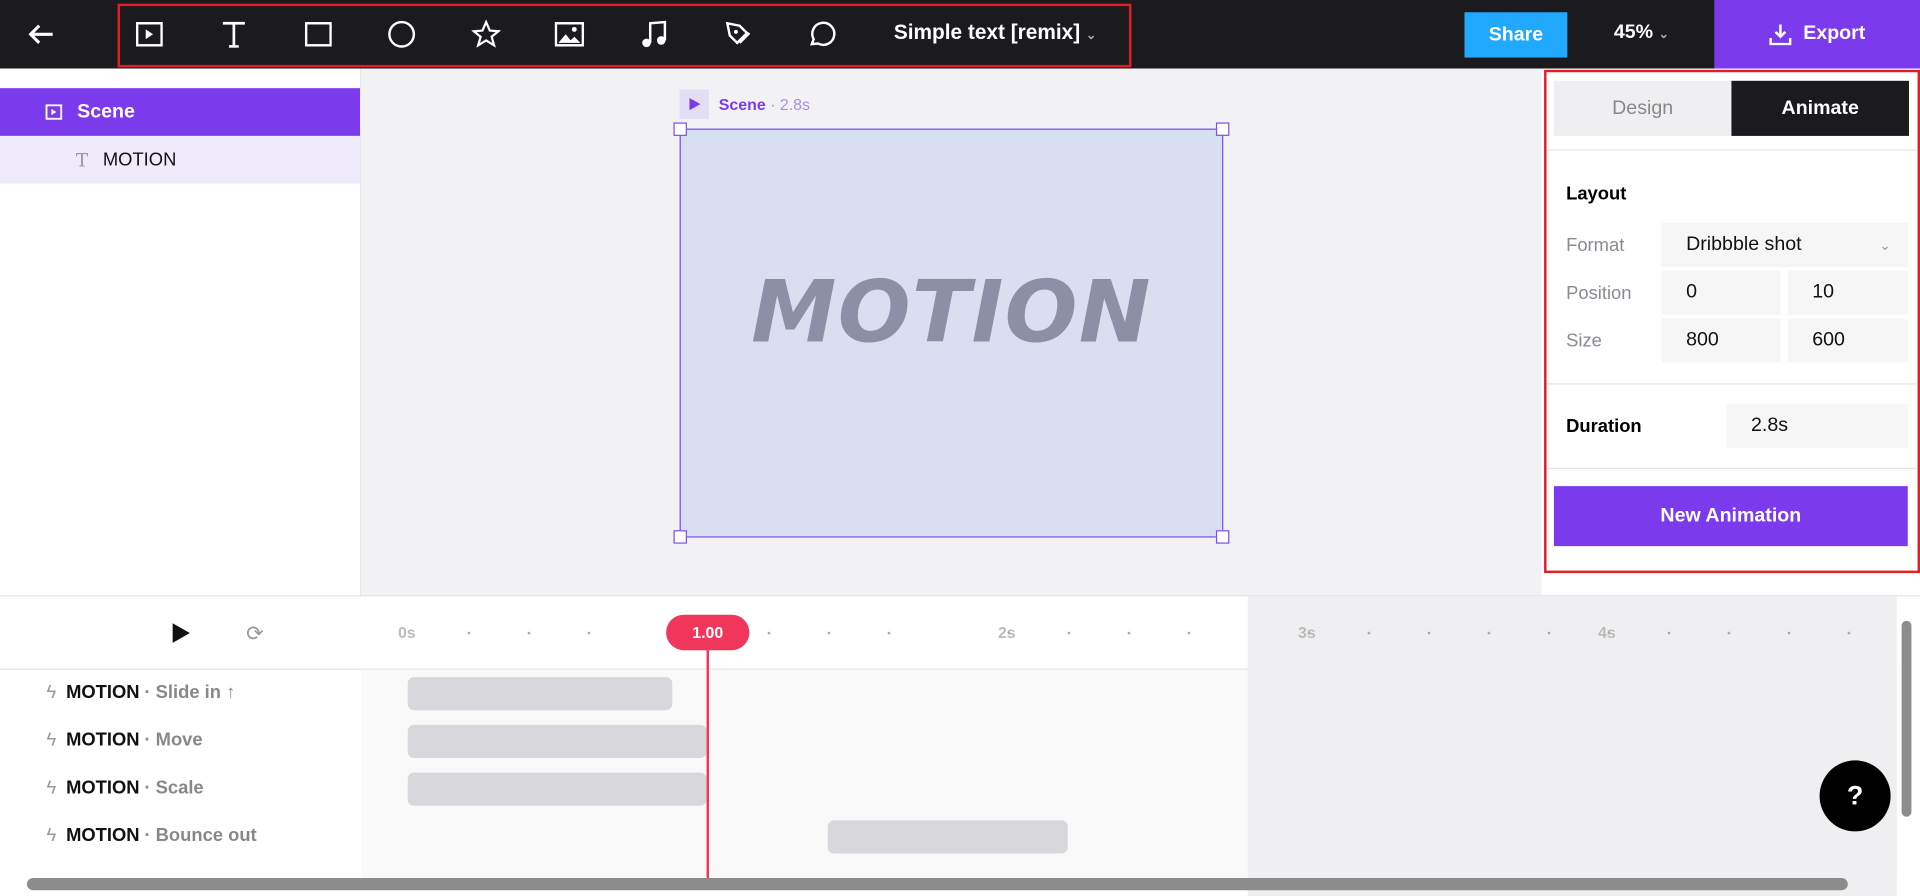 The image size is (1920, 896). What do you see at coordinates (190, 692) in the screenshot?
I see `track-animation: · Slide in ↑` at bounding box center [190, 692].